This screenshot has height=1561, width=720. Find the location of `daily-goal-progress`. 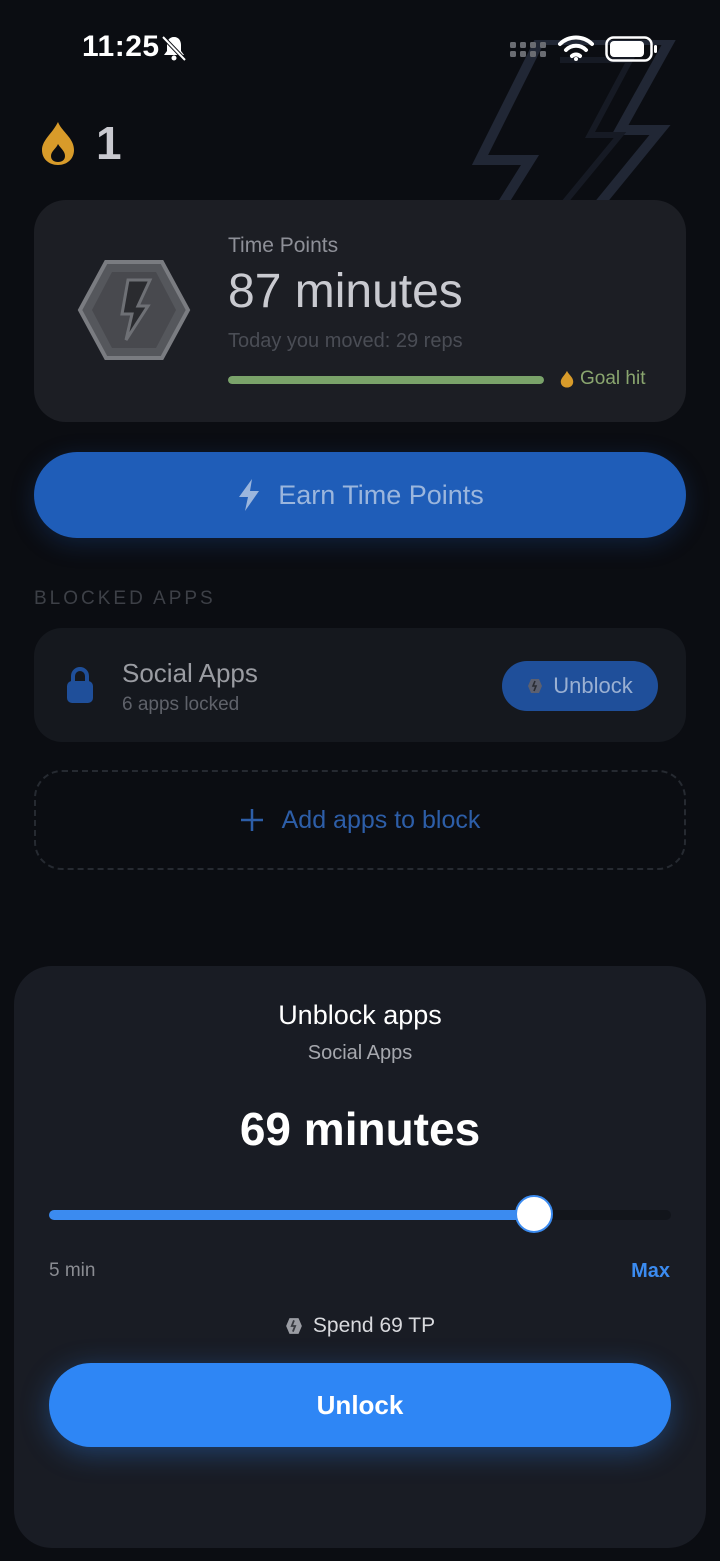

daily-goal-progress is located at coordinates (386, 380).